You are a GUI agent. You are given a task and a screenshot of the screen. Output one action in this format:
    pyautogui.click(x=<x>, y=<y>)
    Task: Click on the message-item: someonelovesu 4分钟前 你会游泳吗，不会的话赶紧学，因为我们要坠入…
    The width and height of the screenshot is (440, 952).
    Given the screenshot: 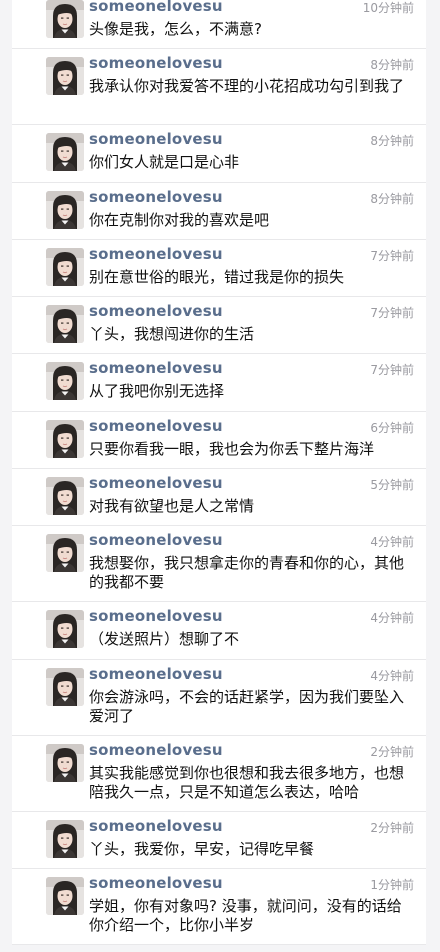 What is the action you would take?
    pyautogui.click(x=219, y=698)
    